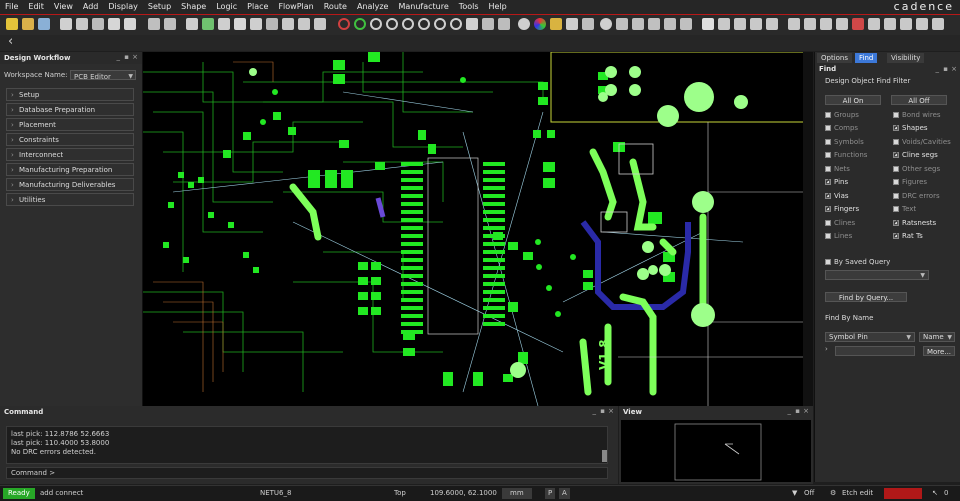 The height and width of the screenshot is (501, 960). I want to click on menu-flowplan: FlowPlan, so click(295, 7).